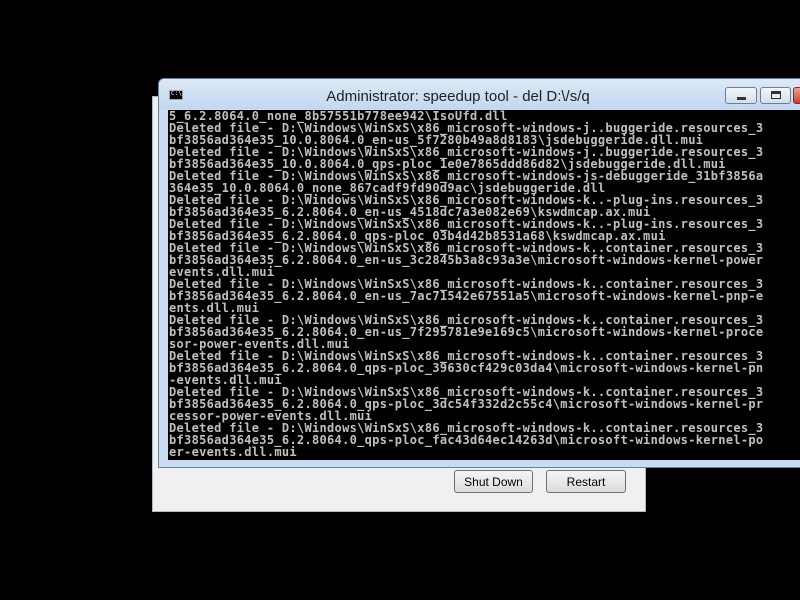  I want to click on maximize-icon, so click(776, 95).